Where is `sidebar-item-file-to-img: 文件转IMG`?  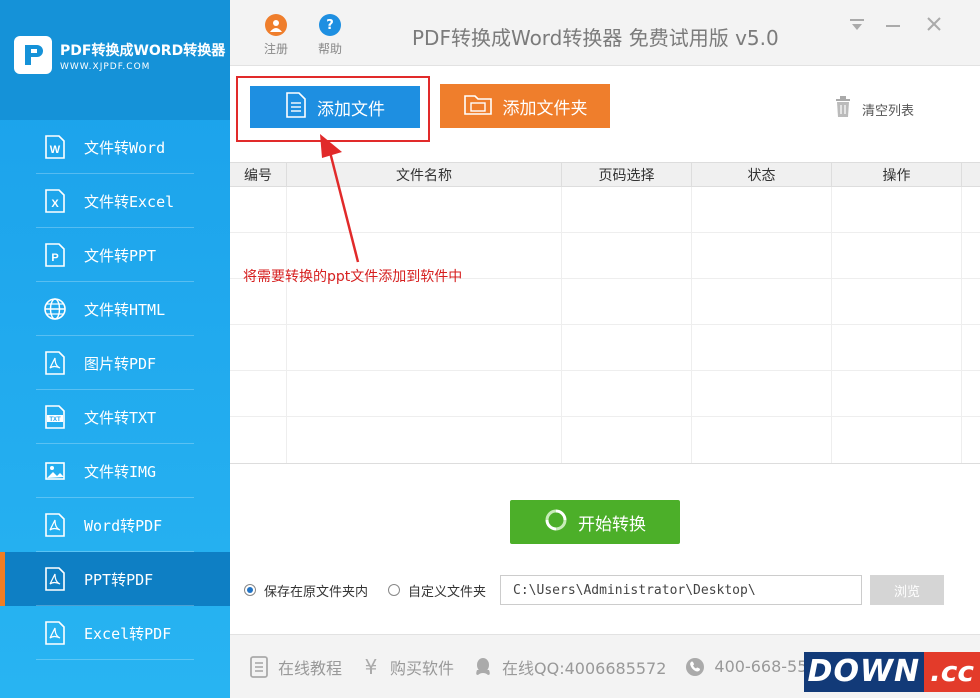 sidebar-item-file-to-img: 文件转IMG is located at coordinates (115, 471).